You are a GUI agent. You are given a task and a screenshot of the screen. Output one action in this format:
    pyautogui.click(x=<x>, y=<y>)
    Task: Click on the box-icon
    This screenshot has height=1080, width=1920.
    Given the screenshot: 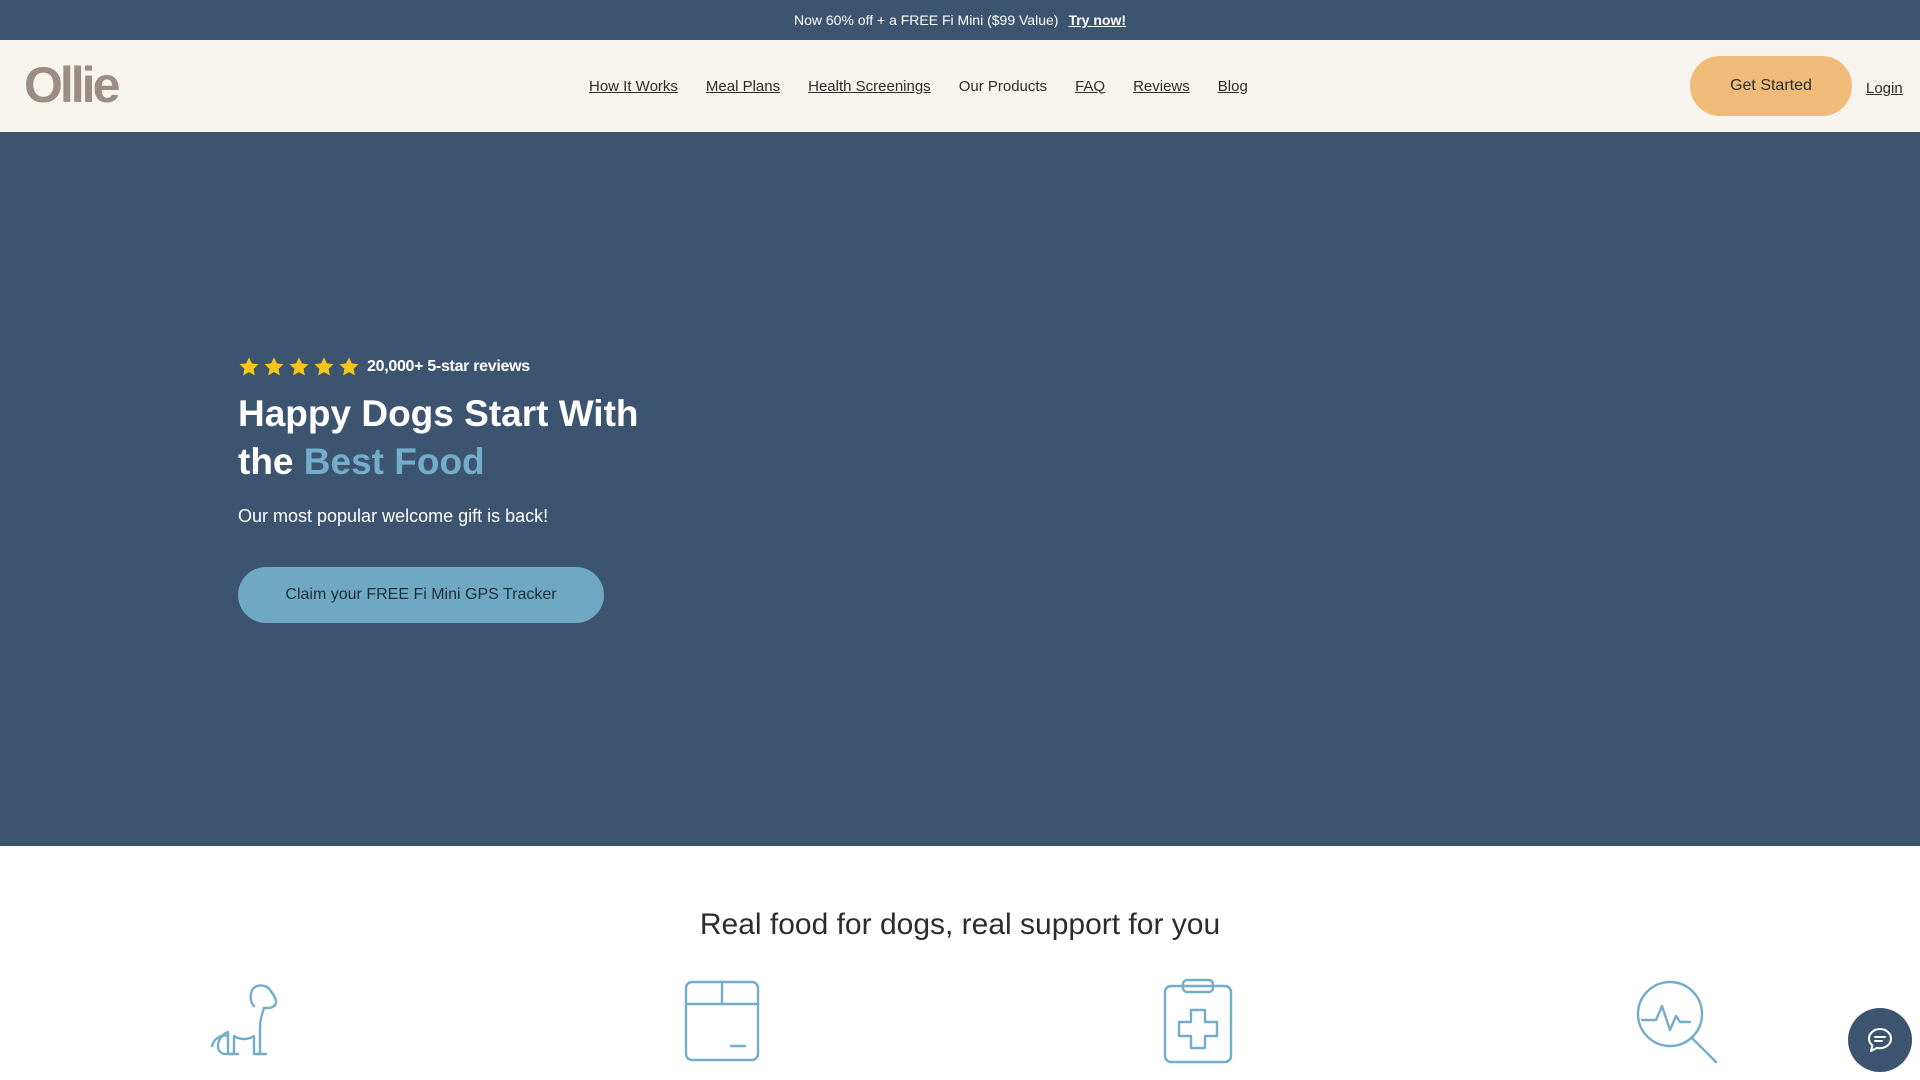 What is the action you would take?
    pyautogui.click(x=722, y=1021)
    